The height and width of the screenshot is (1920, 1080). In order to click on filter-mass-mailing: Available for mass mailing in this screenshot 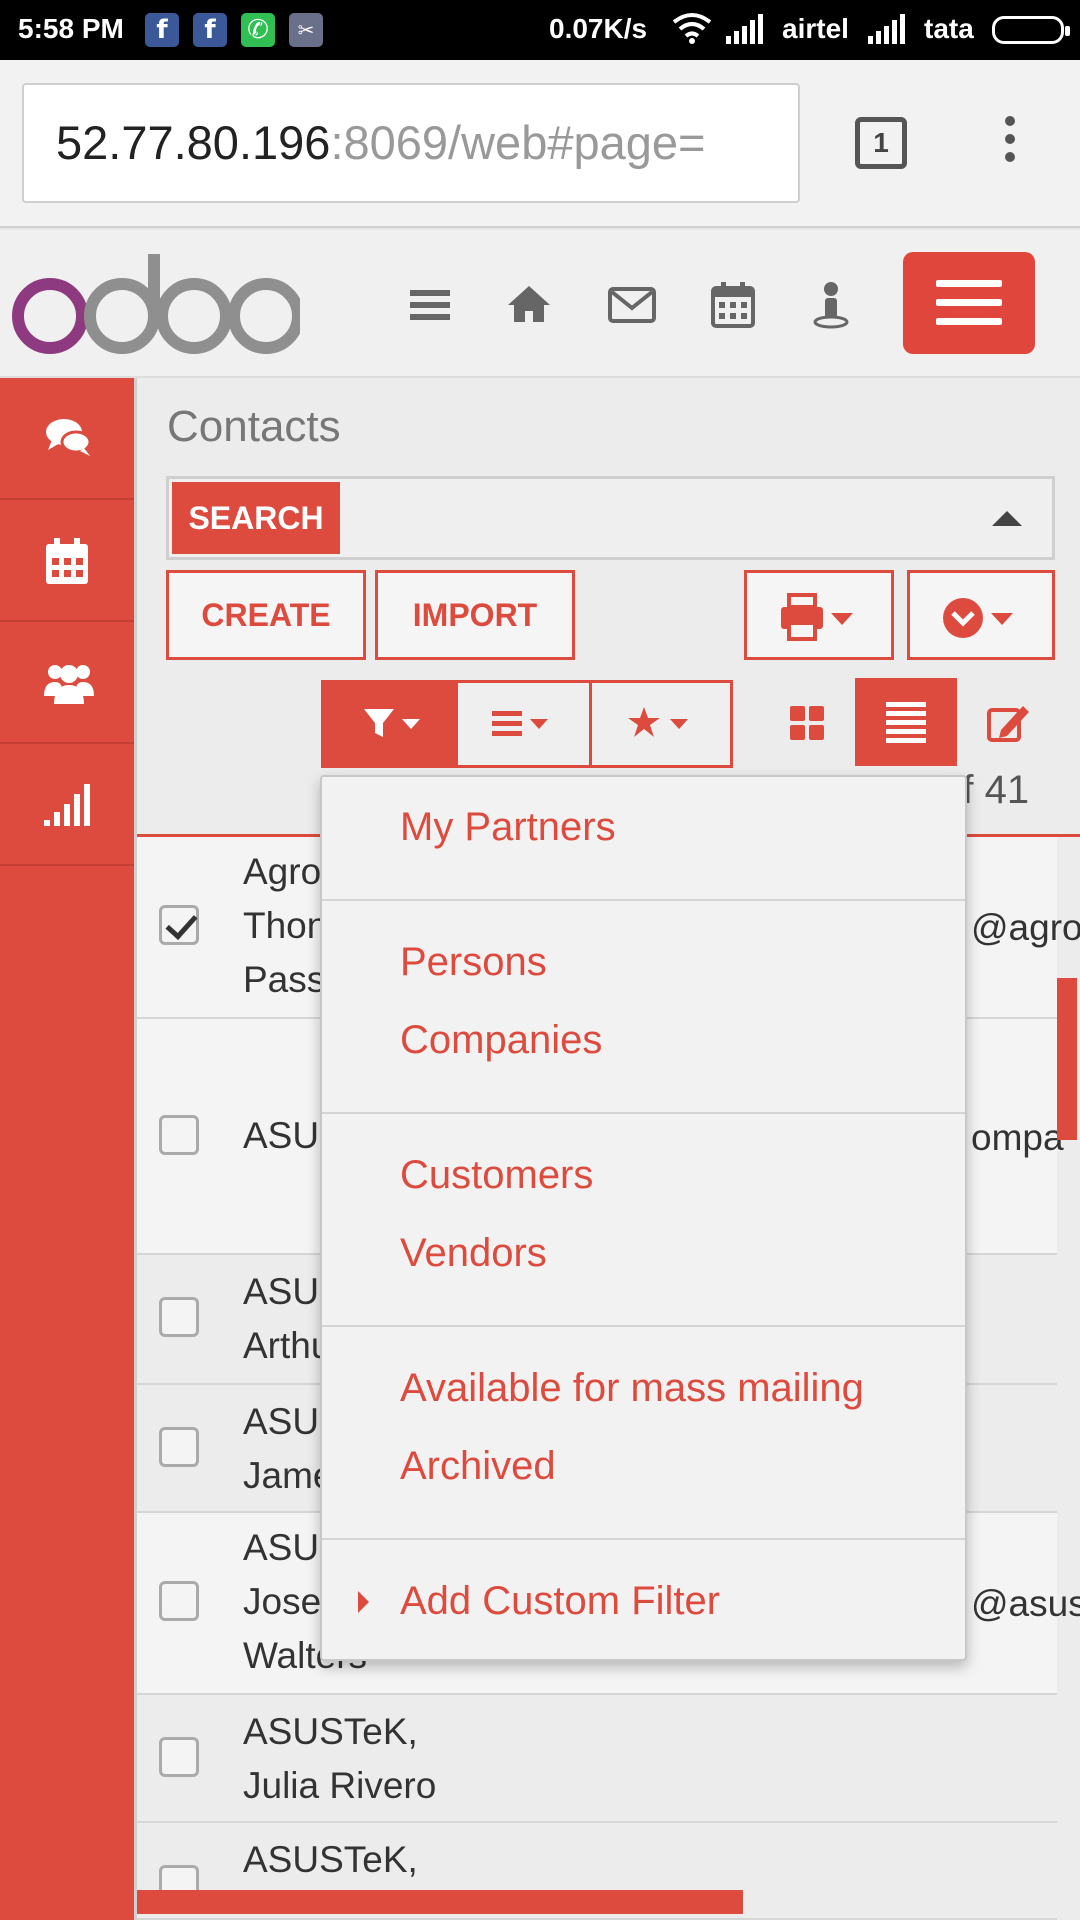, I will do `click(632, 1388)`.